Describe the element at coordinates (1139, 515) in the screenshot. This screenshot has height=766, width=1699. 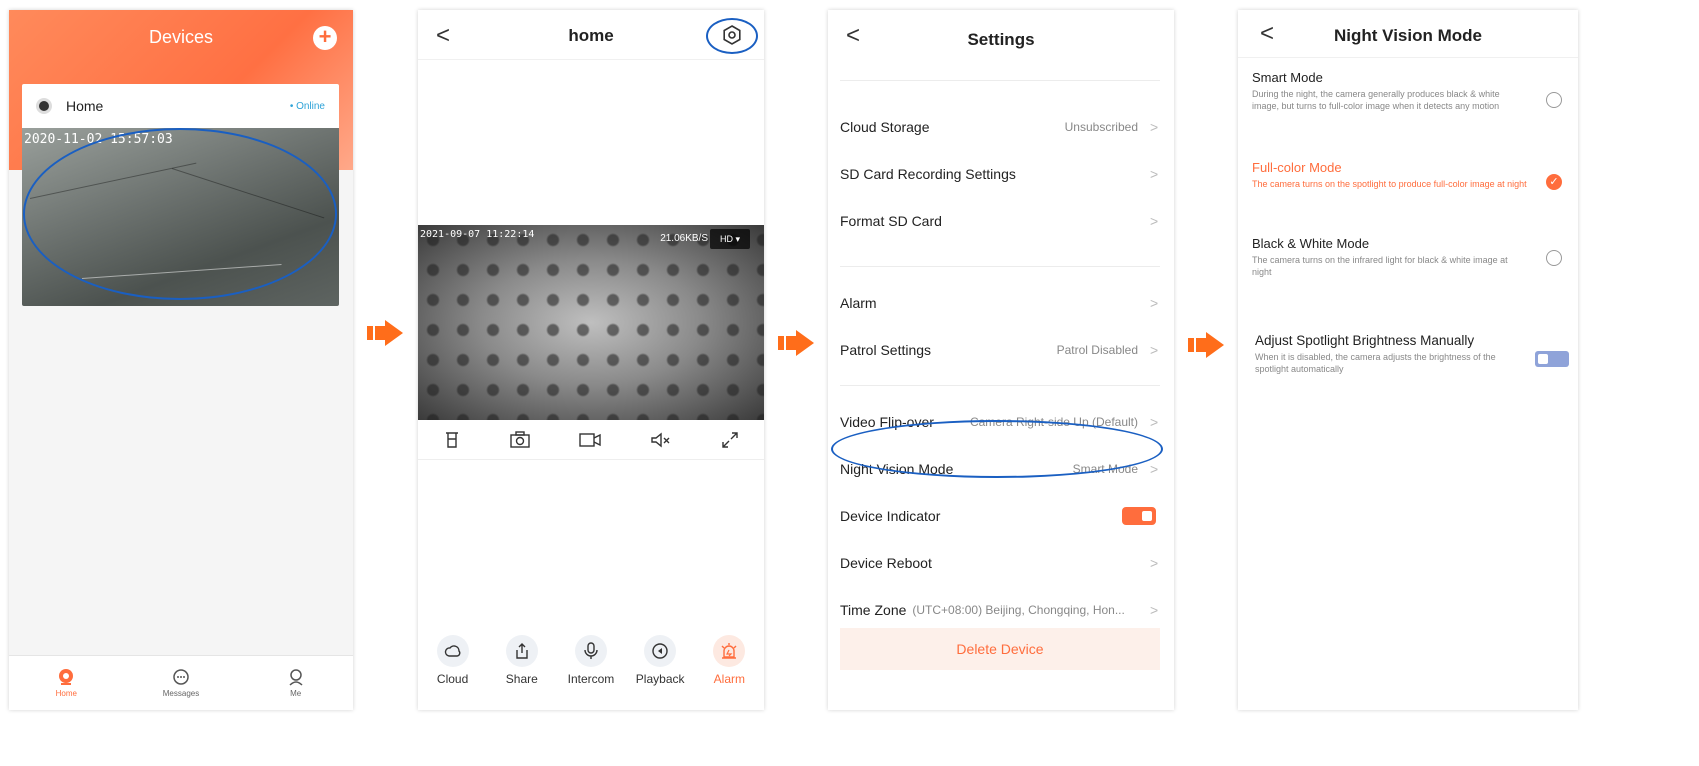
I see `indicator-toggle` at that location.